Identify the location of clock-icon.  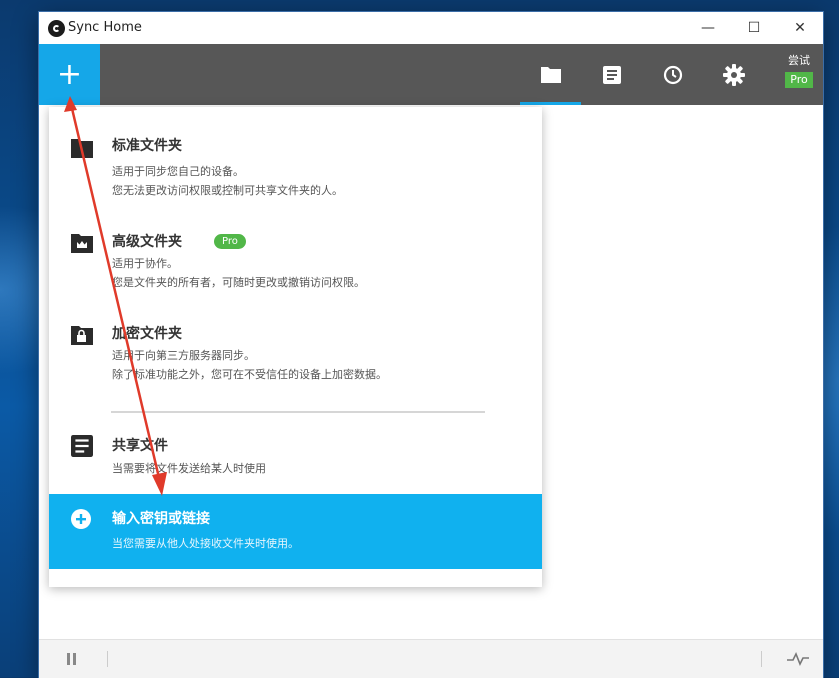
(672, 74).